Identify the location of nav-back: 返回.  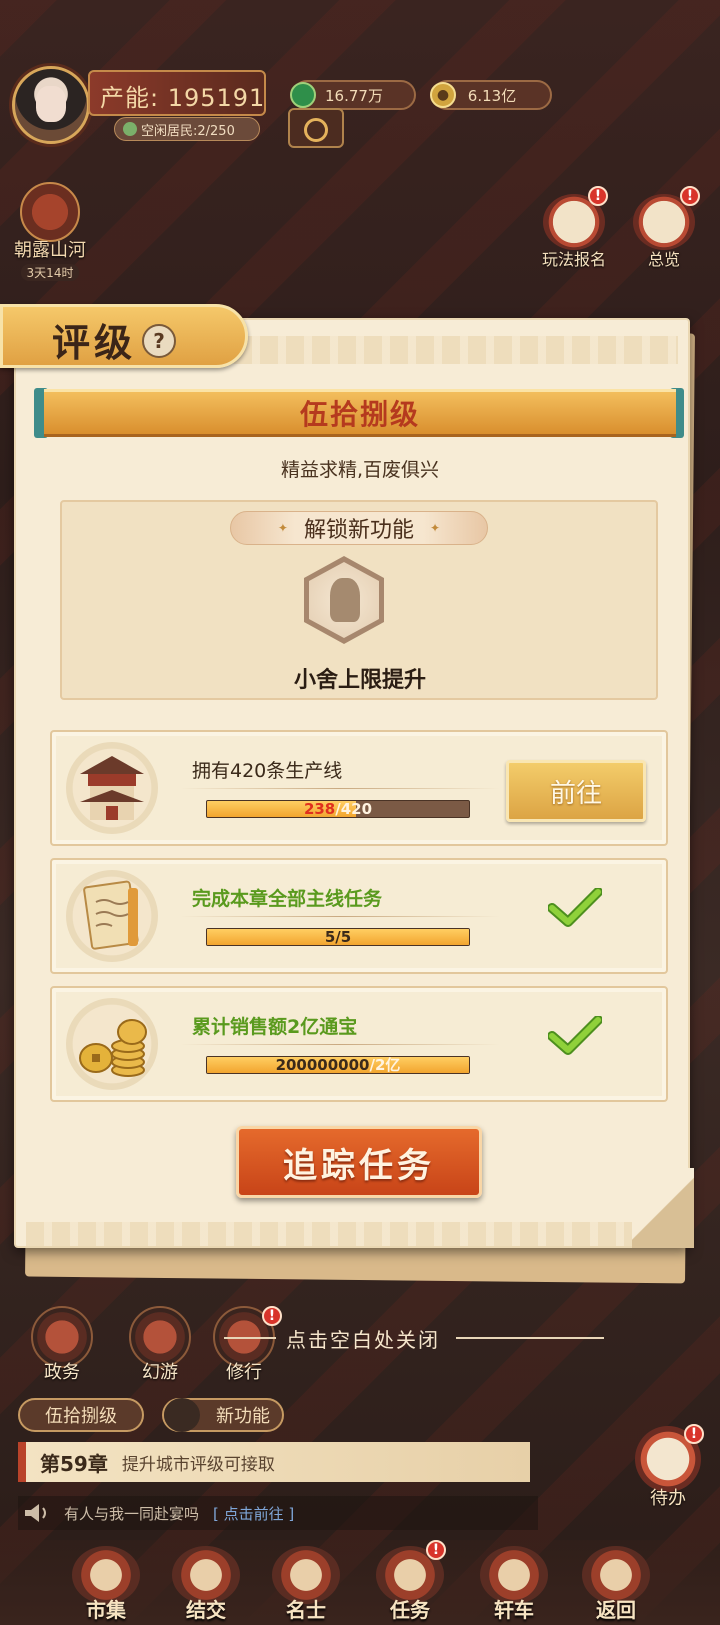
(616, 1584).